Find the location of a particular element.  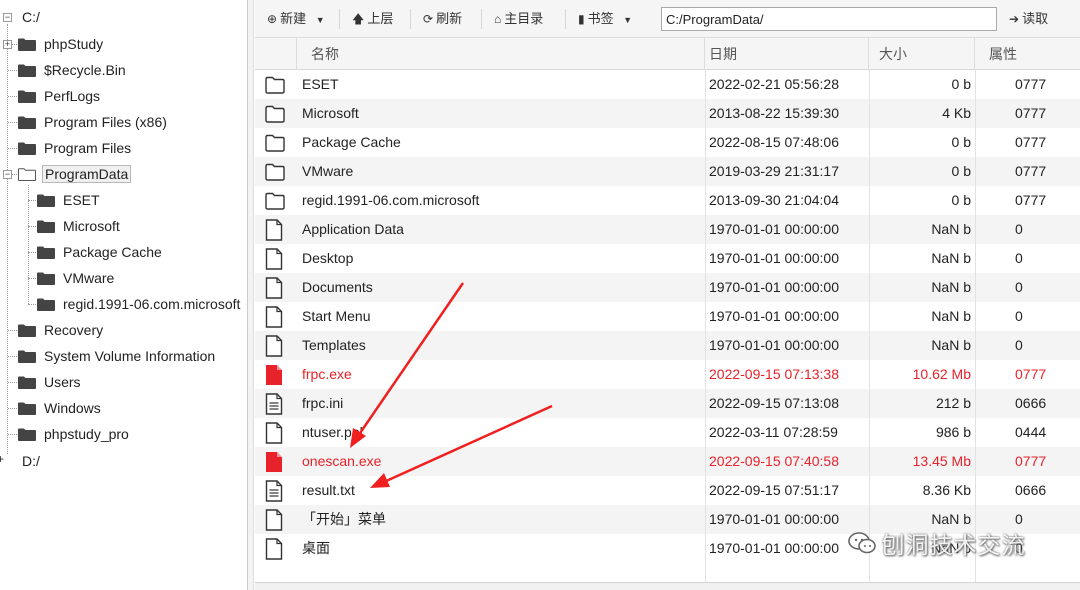

table-row: Start Menu 1970-01-01 00:00:00 NaN b 0 is located at coordinates (667, 316).